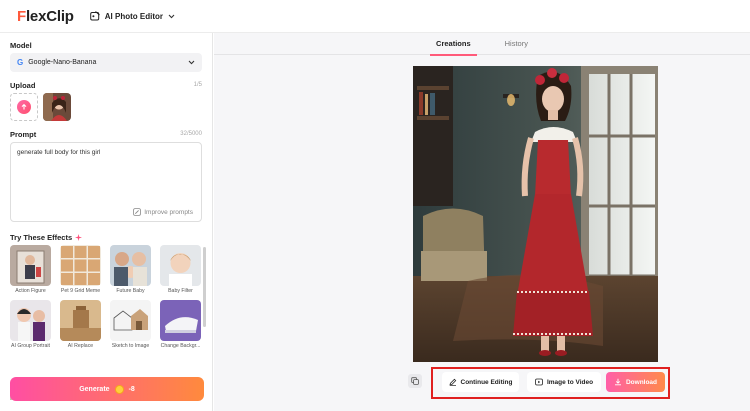 The height and width of the screenshot is (411, 750). Describe the element at coordinates (30, 269) in the screenshot. I see `effect-action-figure: Action Figure` at that location.